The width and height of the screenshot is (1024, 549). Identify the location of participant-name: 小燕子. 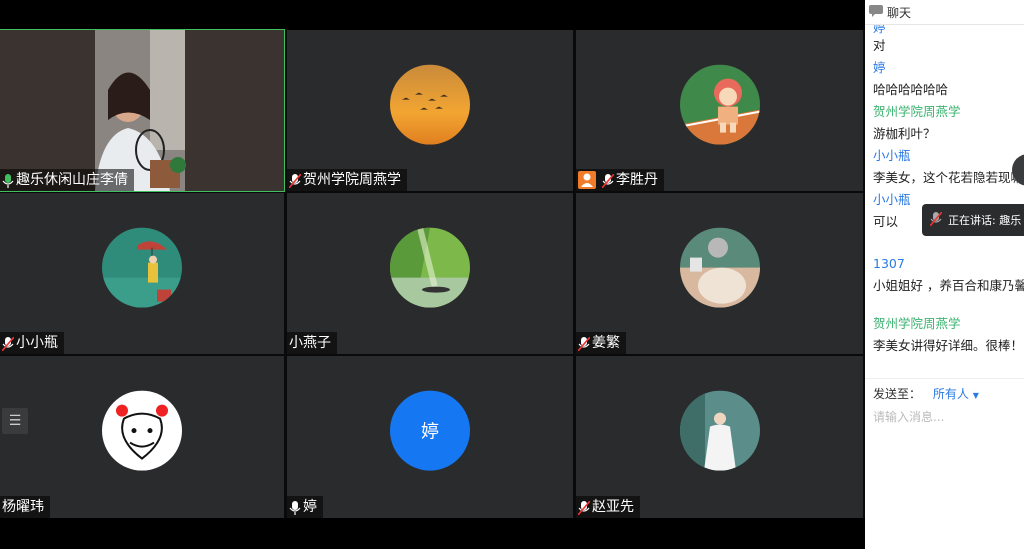
(310, 343).